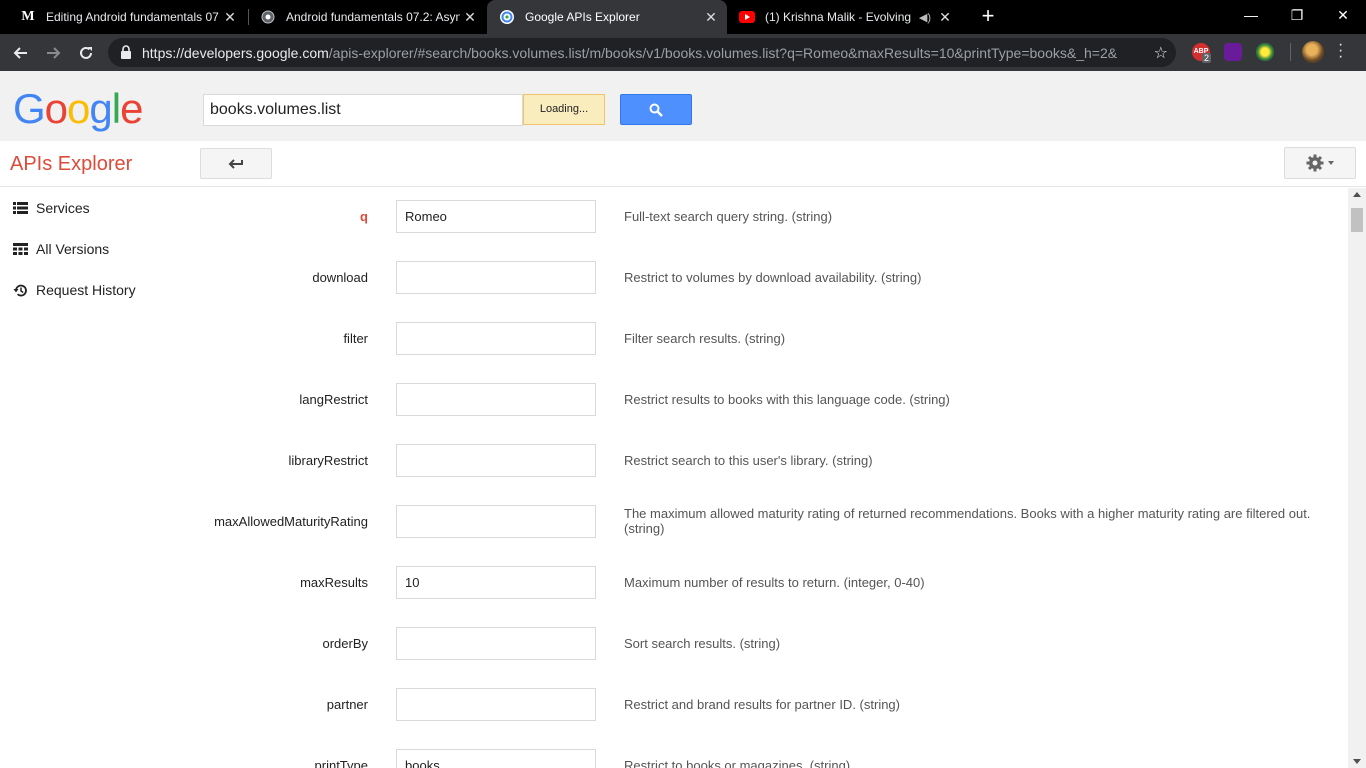 The width and height of the screenshot is (1366, 768). I want to click on reload-button, so click(86, 53).